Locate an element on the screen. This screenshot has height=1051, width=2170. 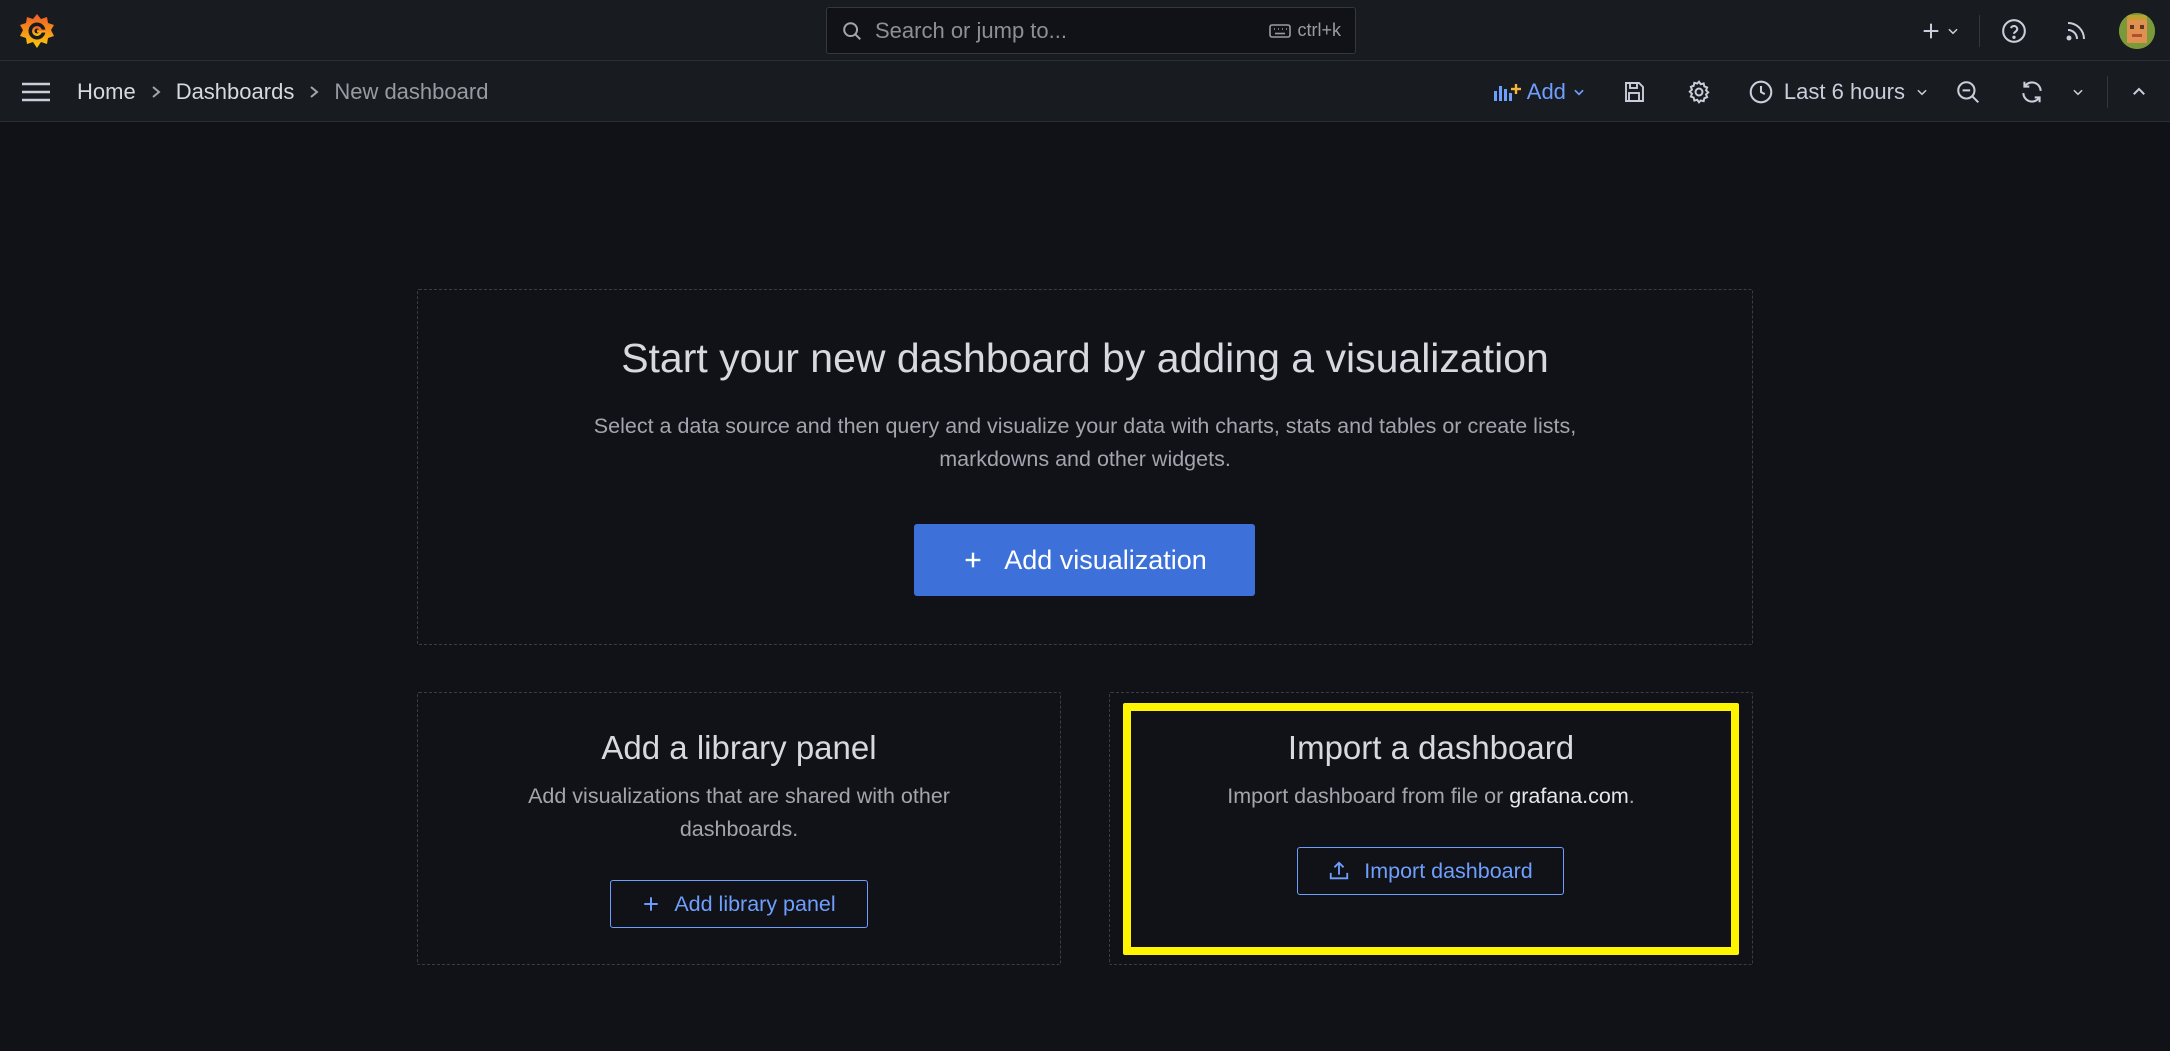
add-library-panel-label: Add library panel is located at coordinates (755, 903).